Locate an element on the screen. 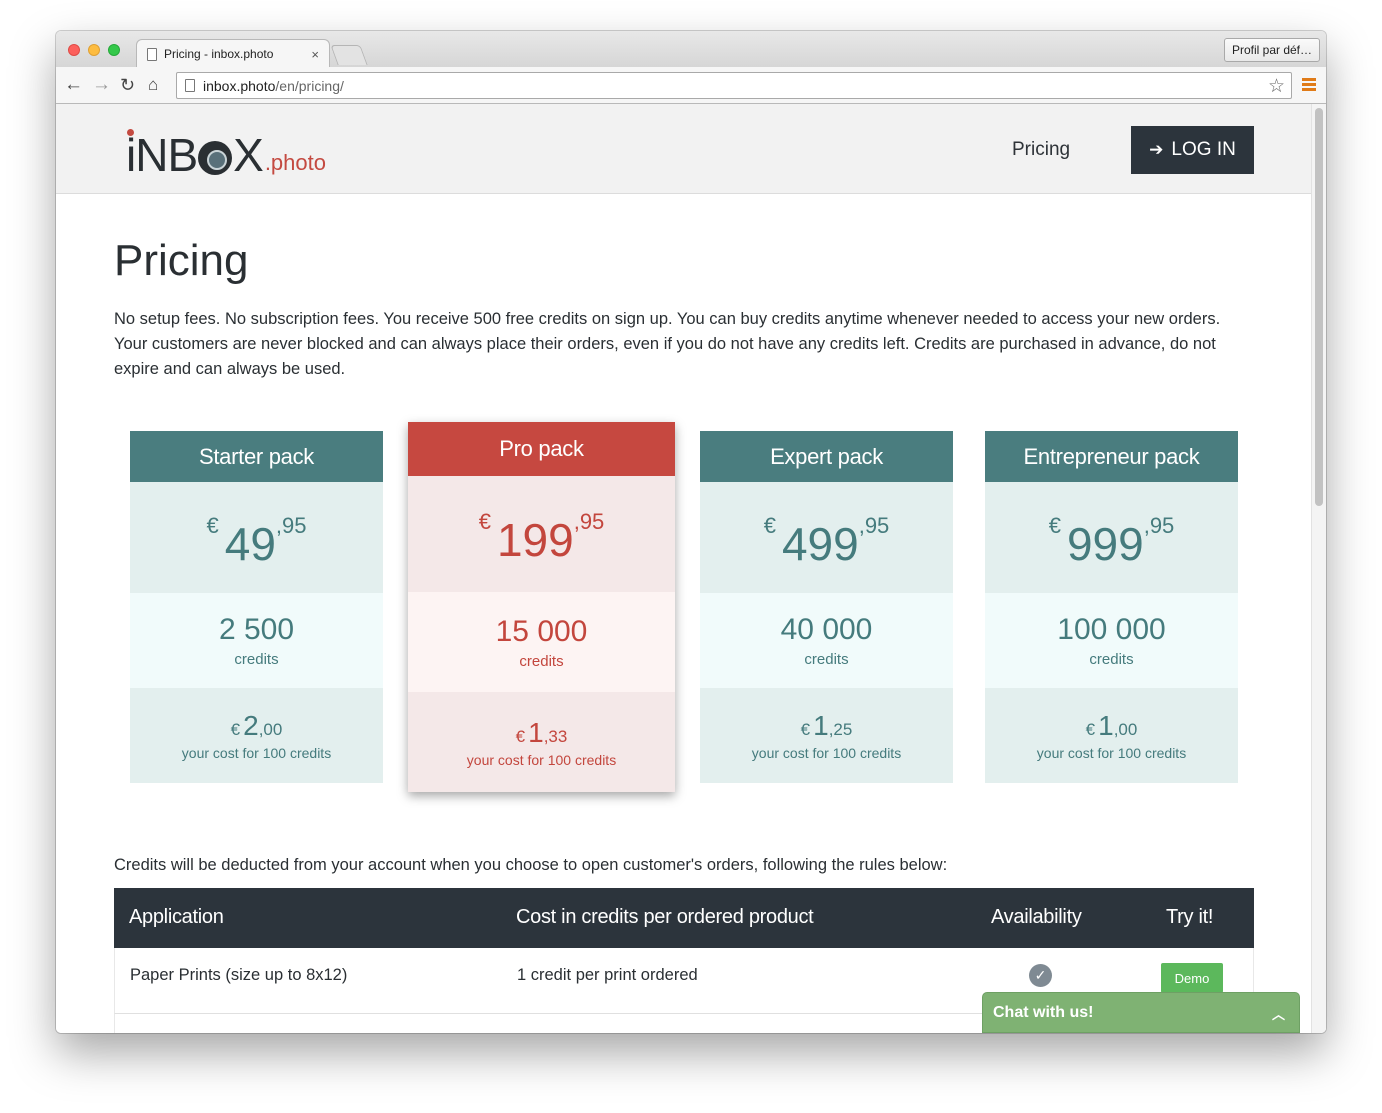  pack-credits: 100 000 credits is located at coordinates (1111, 640).